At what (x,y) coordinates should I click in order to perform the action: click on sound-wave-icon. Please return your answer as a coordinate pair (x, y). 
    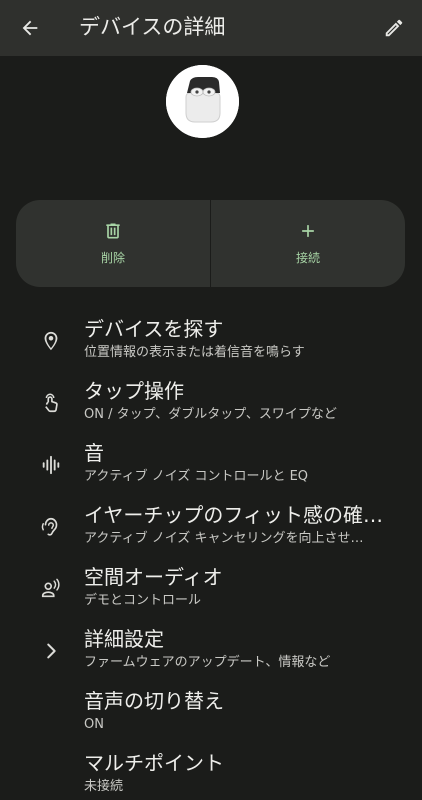
    Looking at the image, I should click on (51, 465).